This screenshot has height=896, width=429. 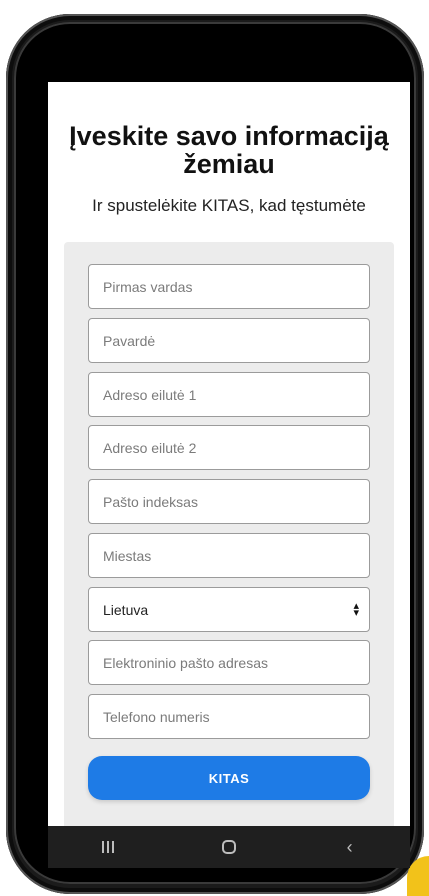 I want to click on address-line-2-input: Adreso eilutė 2, so click(x=229, y=447).